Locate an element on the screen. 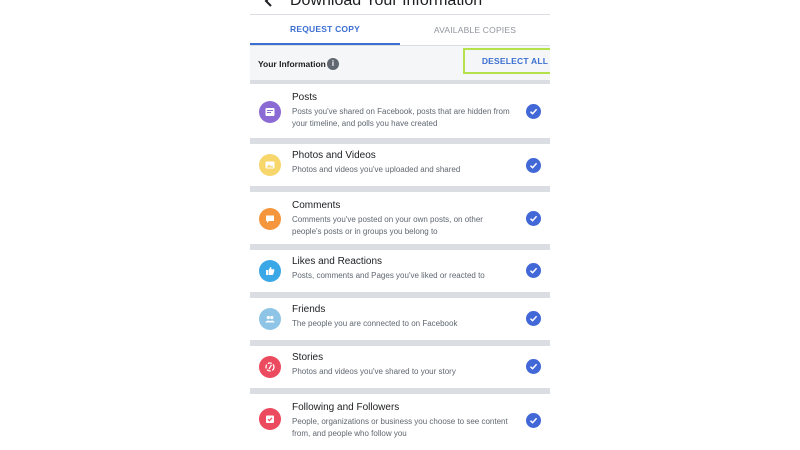 This screenshot has height=450, width=800. photos-icon is located at coordinates (270, 165).